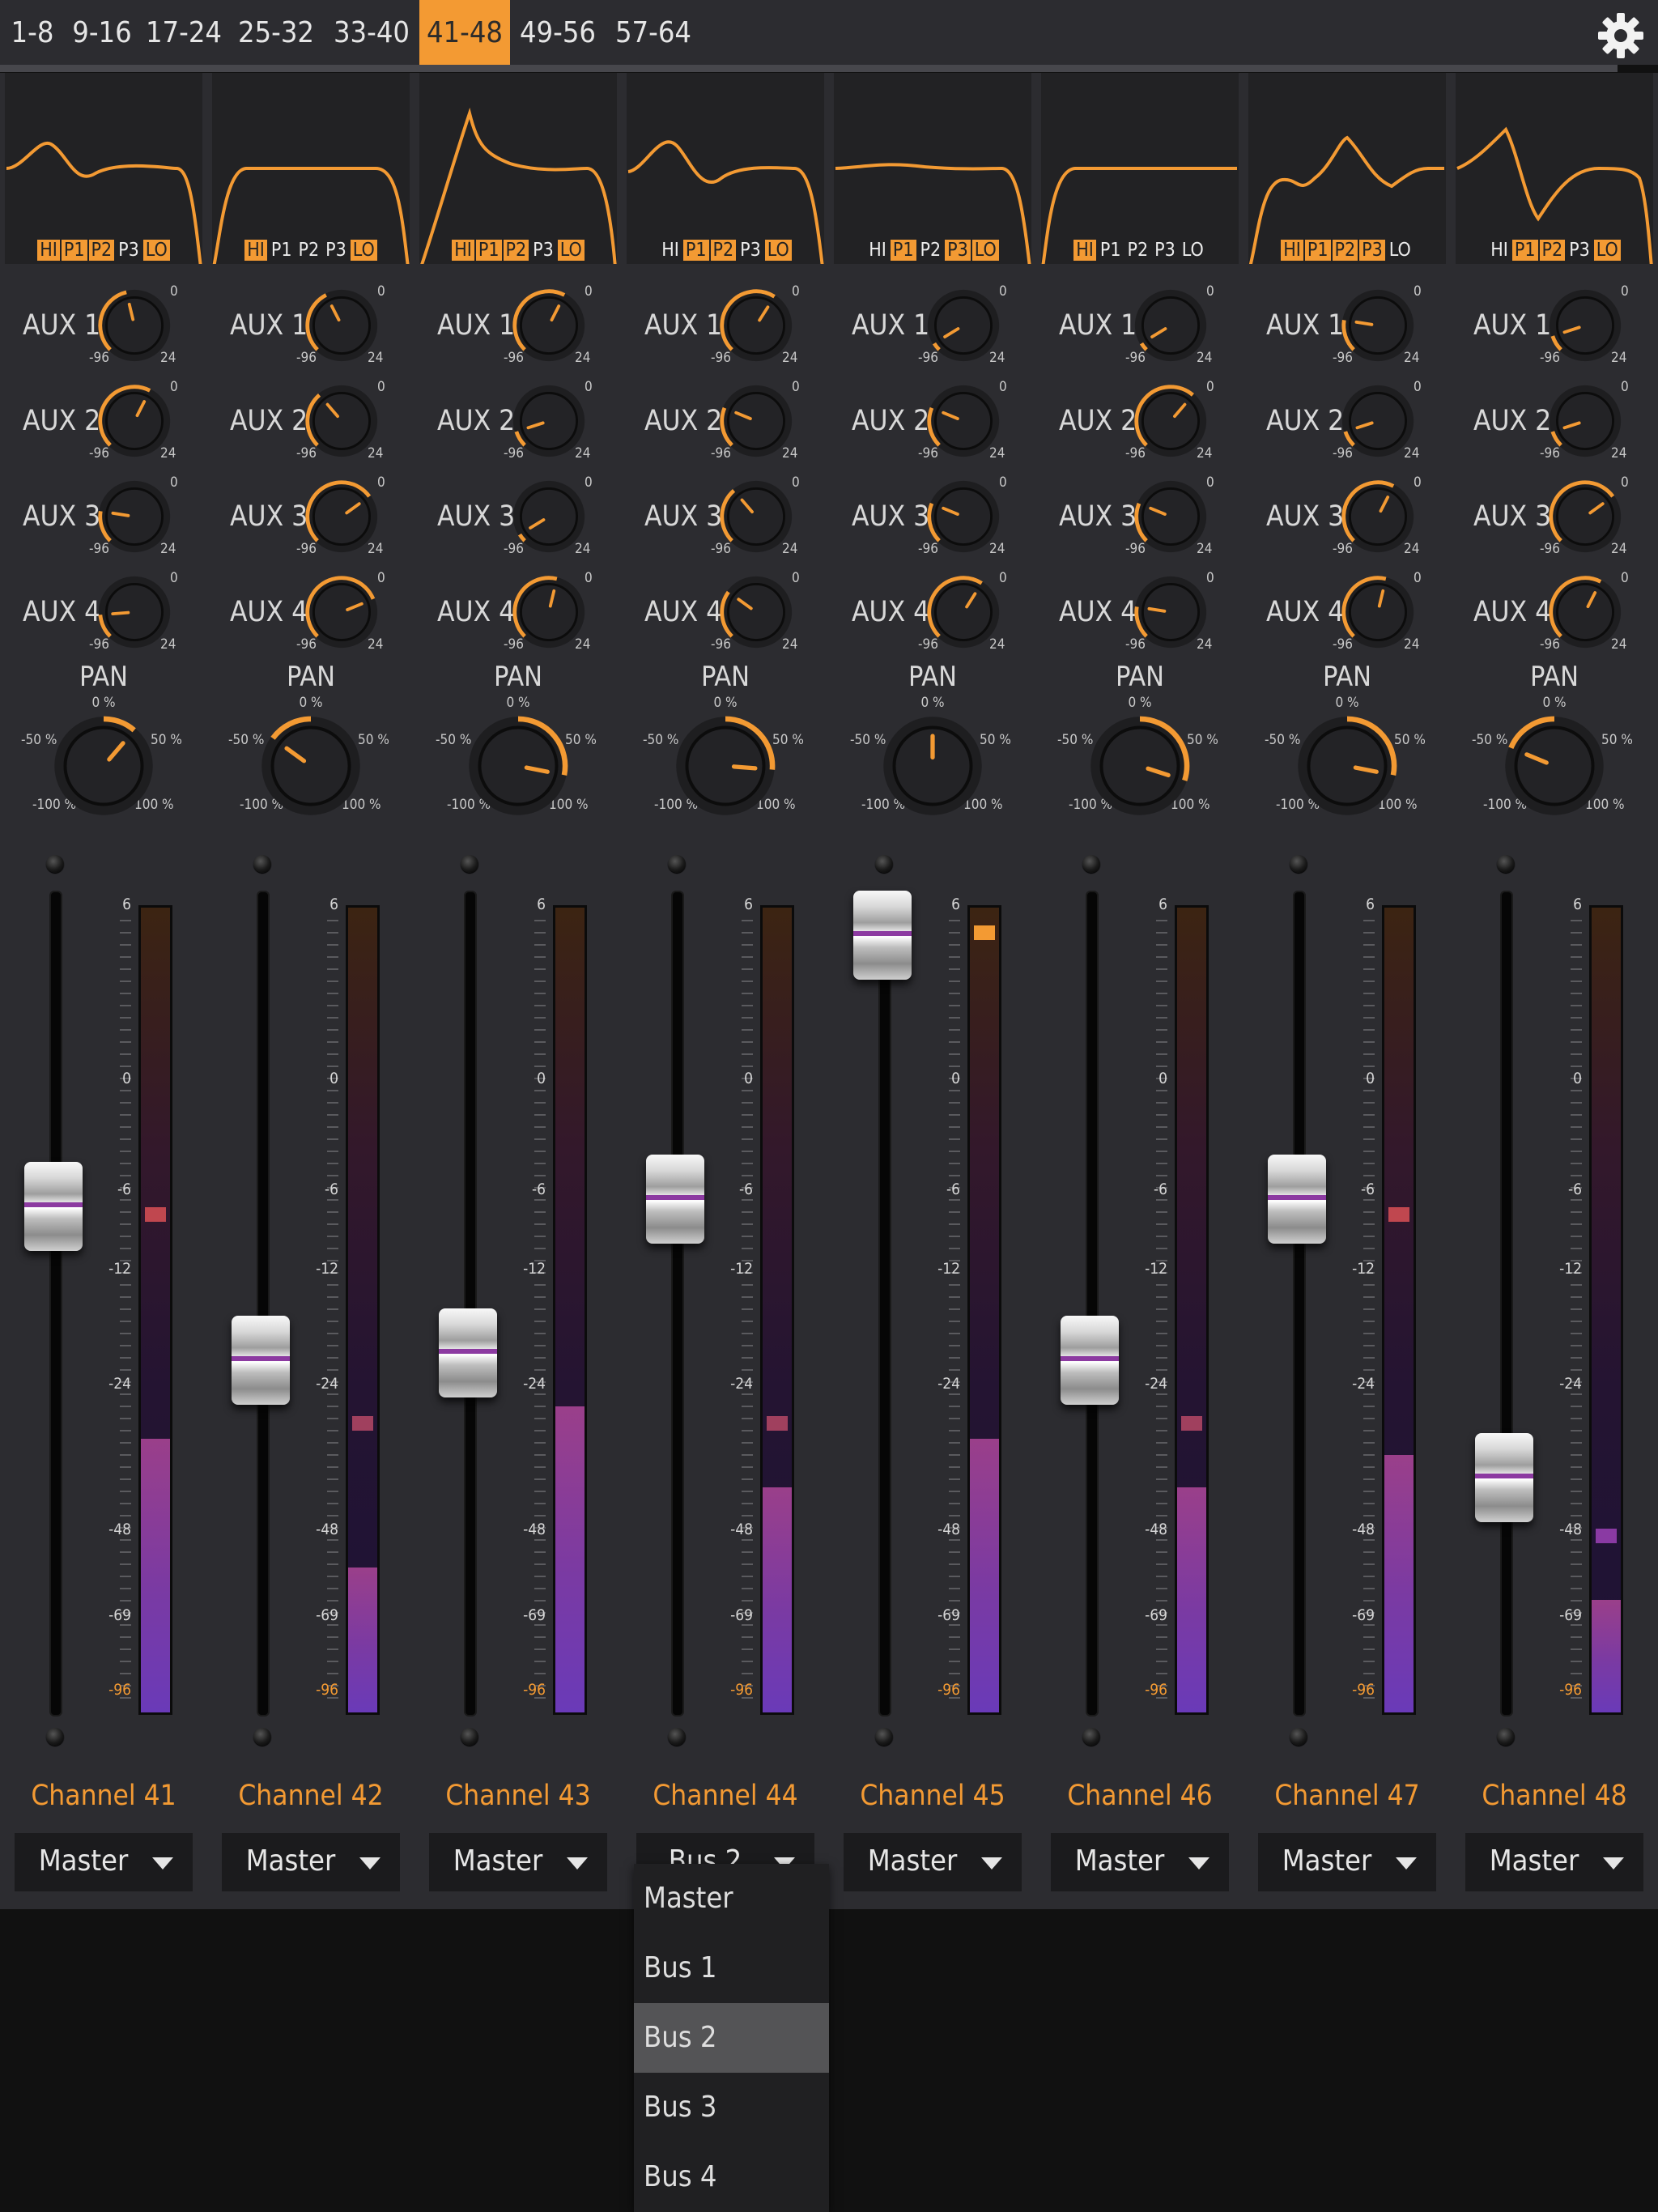 Image resolution: width=1658 pixels, height=2212 pixels. Describe the element at coordinates (371, 32) in the screenshot. I see `tab-33-40: 33-40` at that location.